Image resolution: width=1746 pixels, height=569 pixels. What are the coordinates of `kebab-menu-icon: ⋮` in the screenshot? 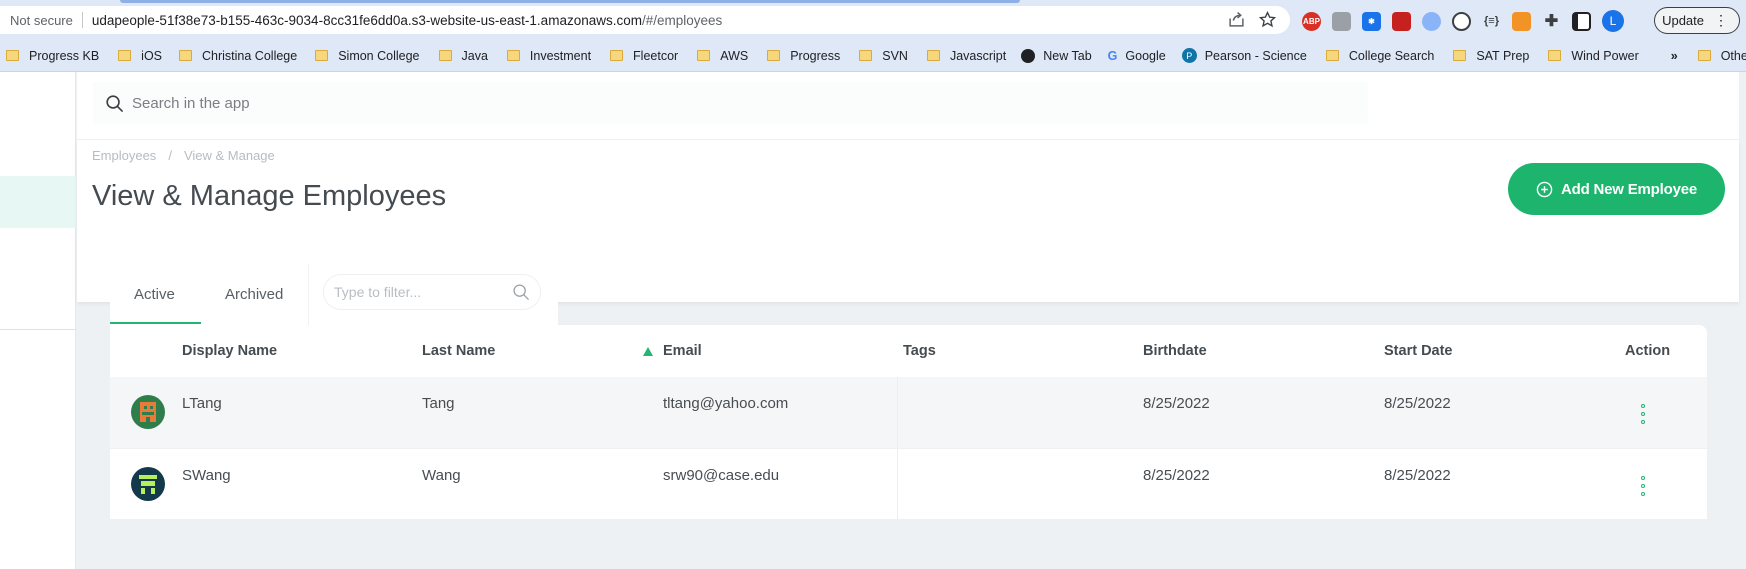 It's located at (1721, 20).